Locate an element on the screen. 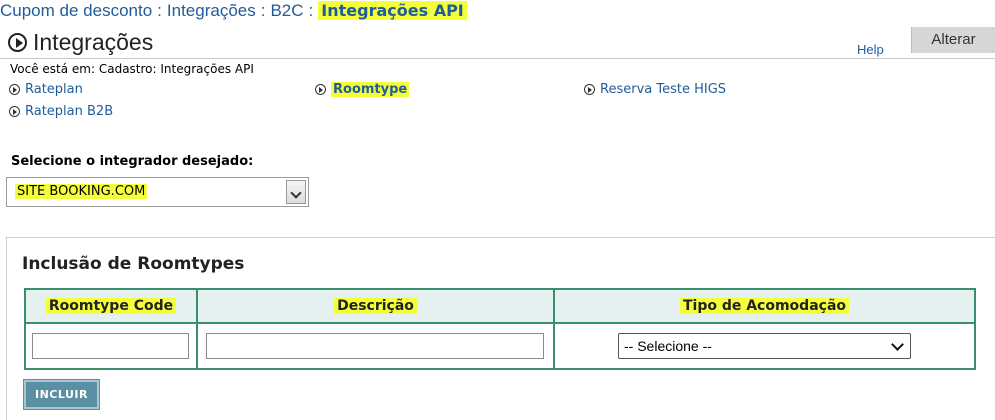 This screenshot has height=420, width=995. link-rateplan: Rateplan is located at coordinates (46, 89).